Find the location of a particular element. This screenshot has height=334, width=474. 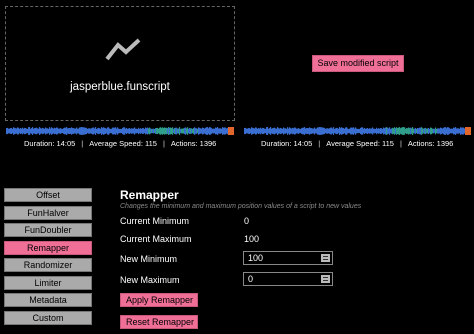

new-minimum-label: New Minimum is located at coordinates (149, 259).